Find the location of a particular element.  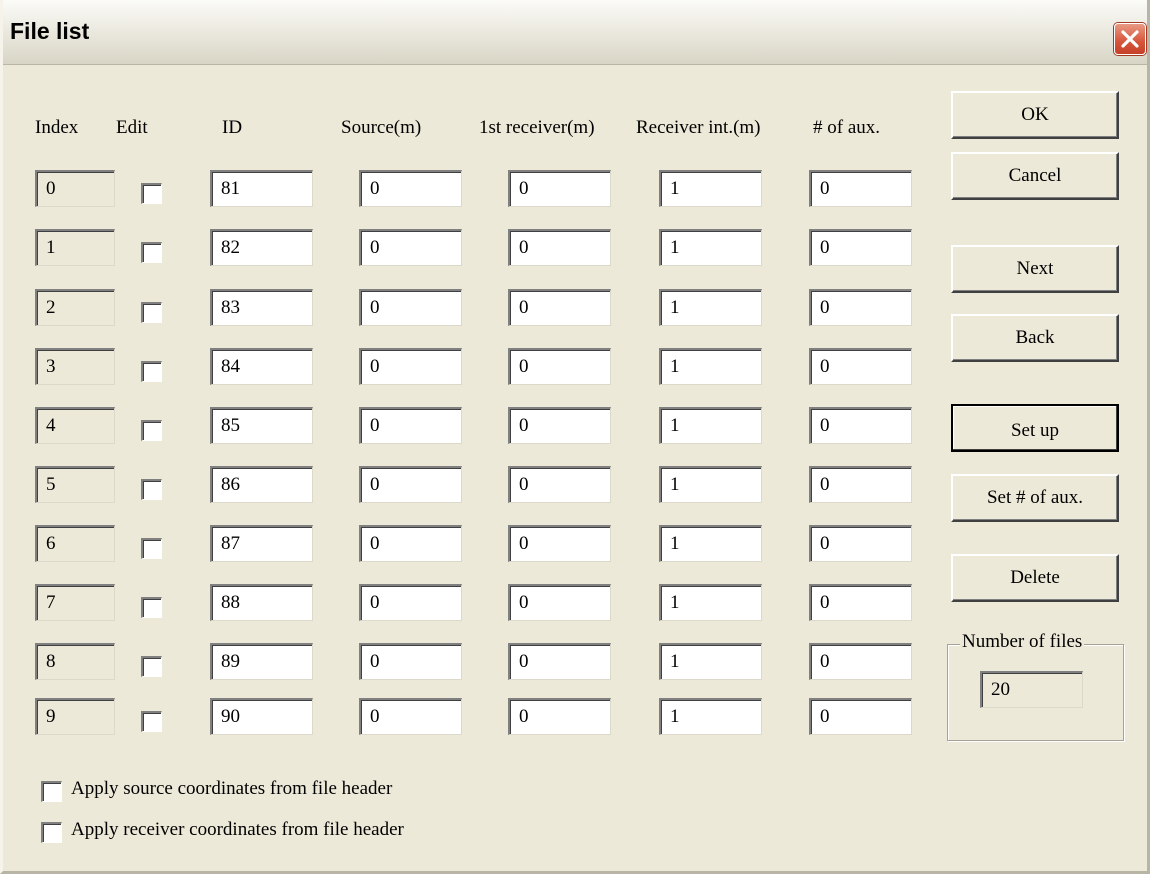

index-field: 5 is located at coordinates (75, 484).